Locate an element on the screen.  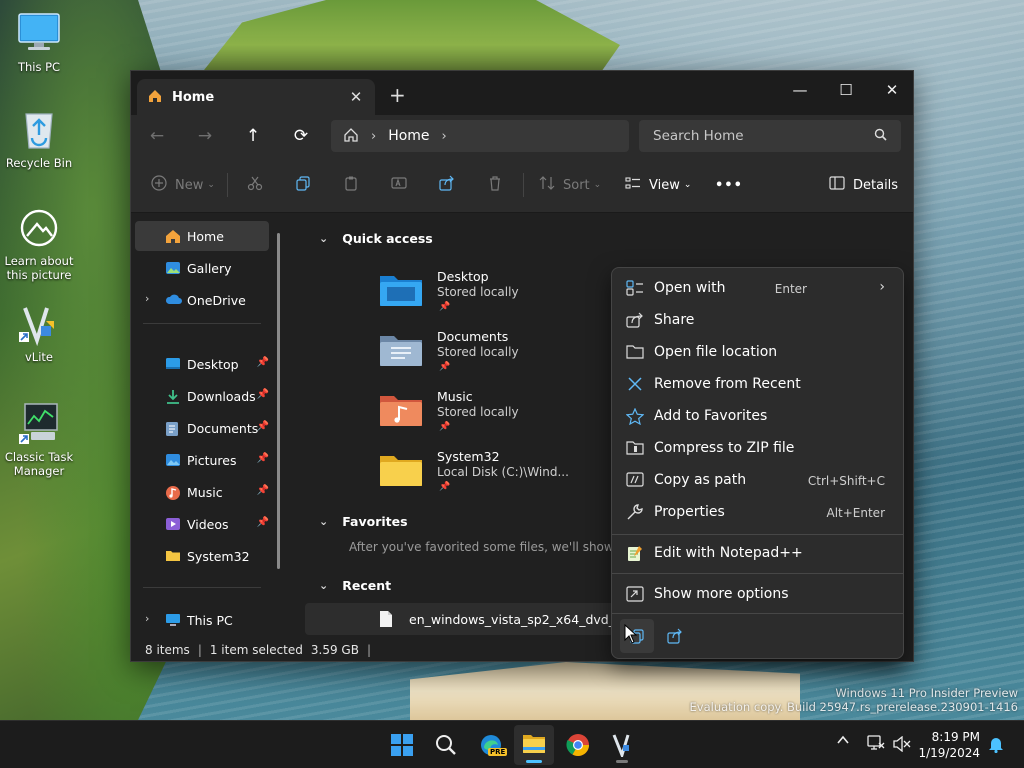
menu-item-copy-as-path: Copy as path Ctrl+Shift+C is located at coordinates (757, 480).